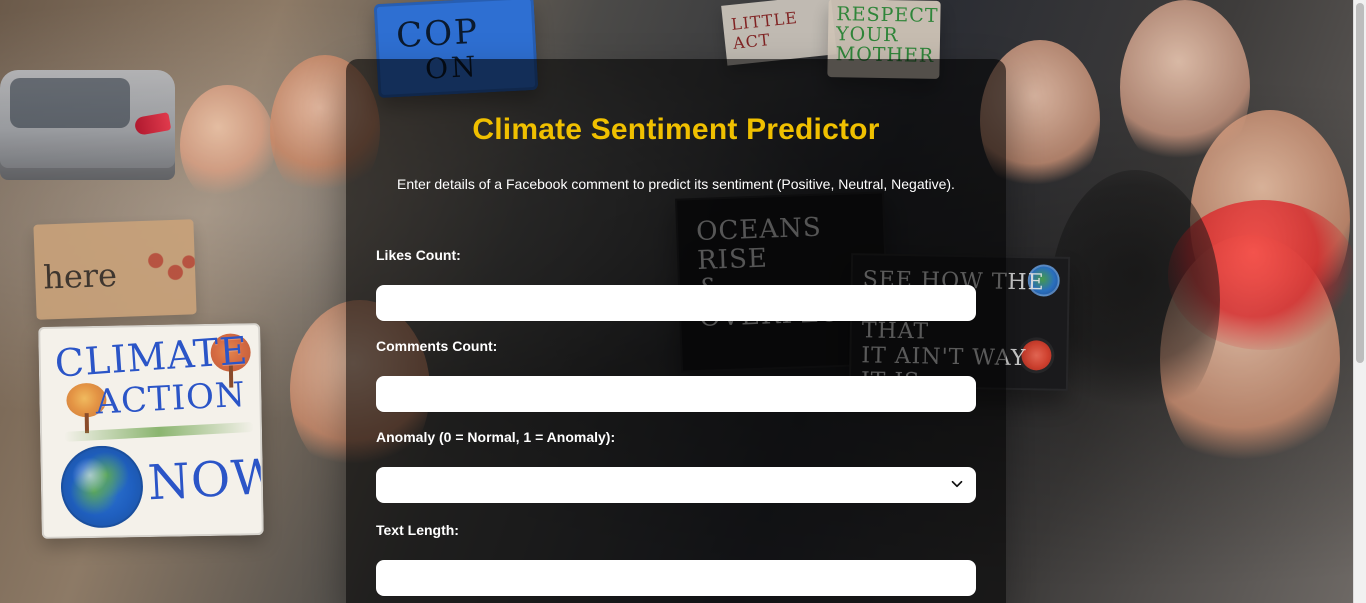  What do you see at coordinates (70, 103) in the screenshot?
I see `background-car-window` at bounding box center [70, 103].